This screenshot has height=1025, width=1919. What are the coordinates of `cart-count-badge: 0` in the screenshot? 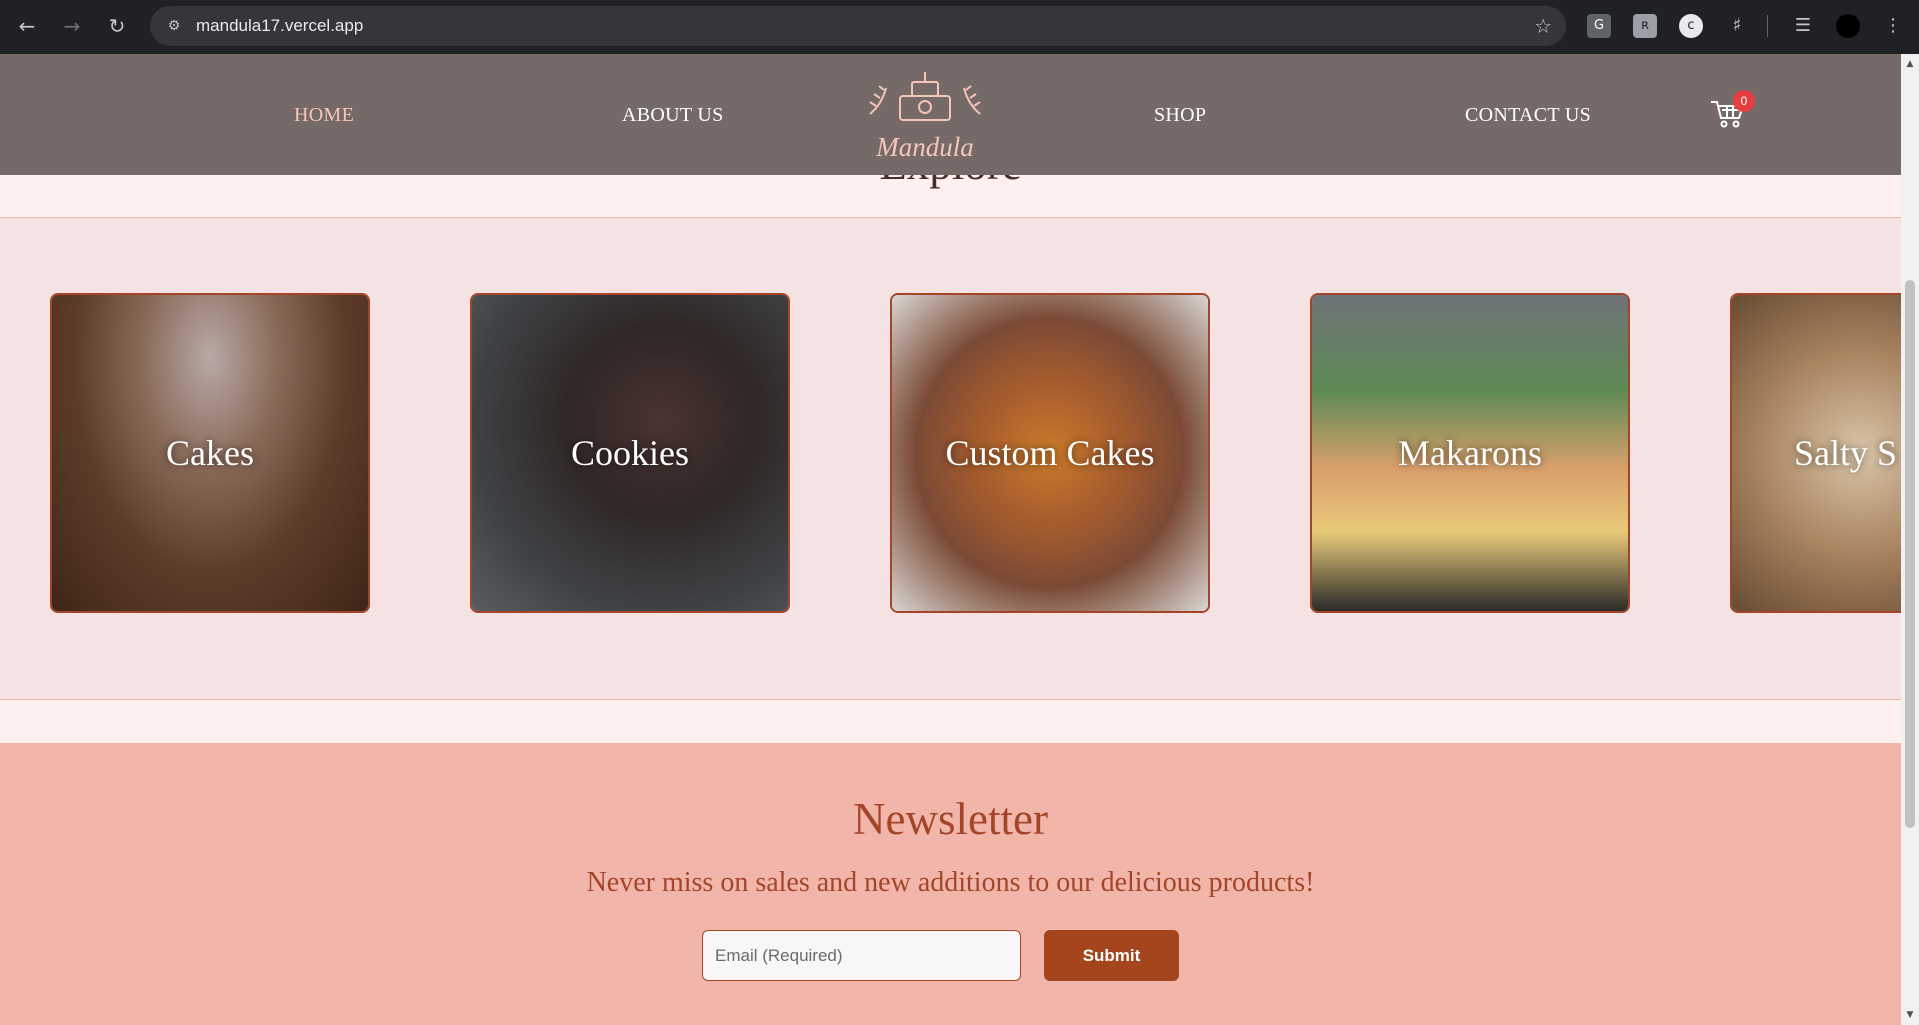 It's located at (1744, 101).